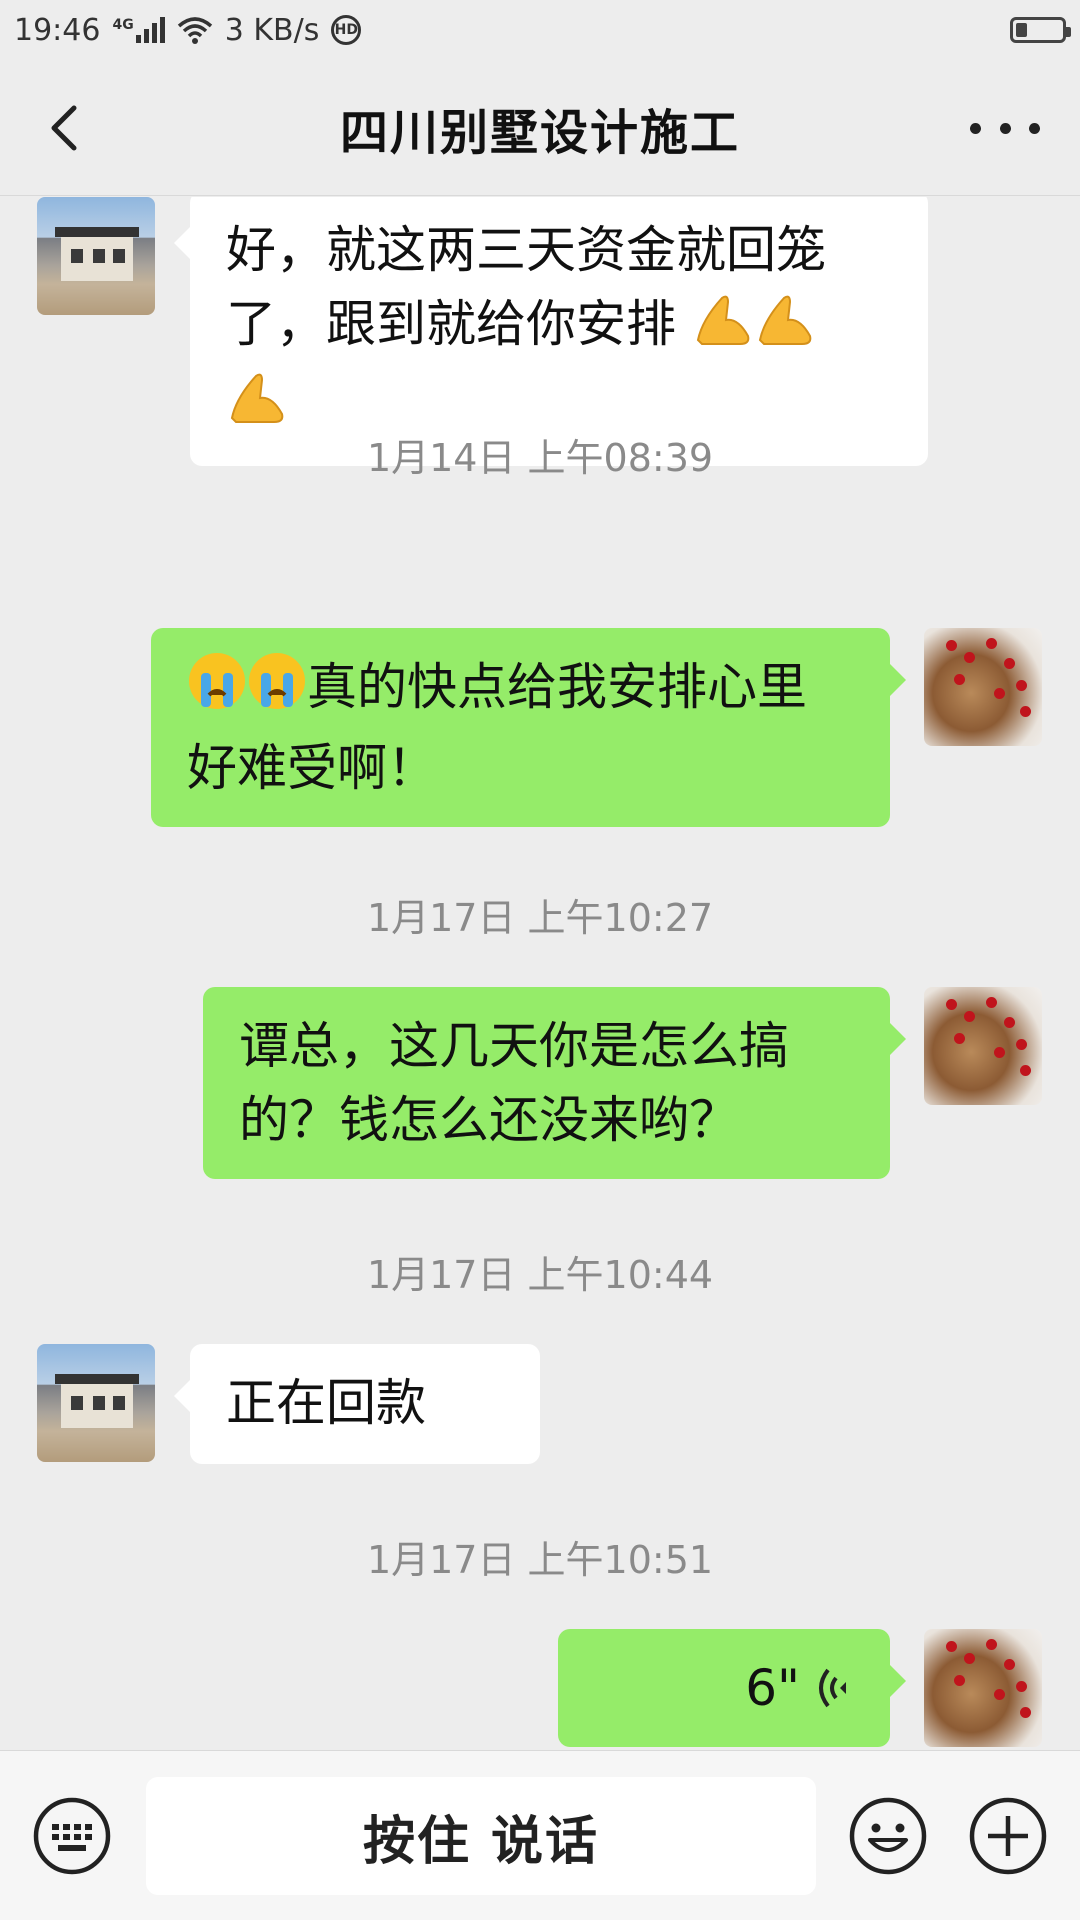 This screenshot has height=1920, width=1080. Describe the element at coordinates (123, 25) in the screenshot. I see `network-type: 4G` at that location.